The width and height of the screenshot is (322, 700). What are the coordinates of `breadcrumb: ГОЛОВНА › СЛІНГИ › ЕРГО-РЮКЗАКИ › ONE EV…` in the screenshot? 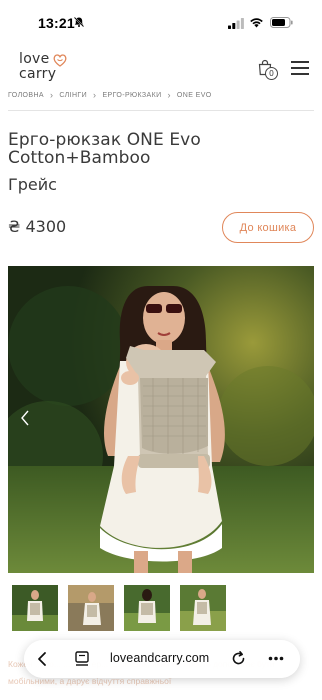 It's located at (161, 95).